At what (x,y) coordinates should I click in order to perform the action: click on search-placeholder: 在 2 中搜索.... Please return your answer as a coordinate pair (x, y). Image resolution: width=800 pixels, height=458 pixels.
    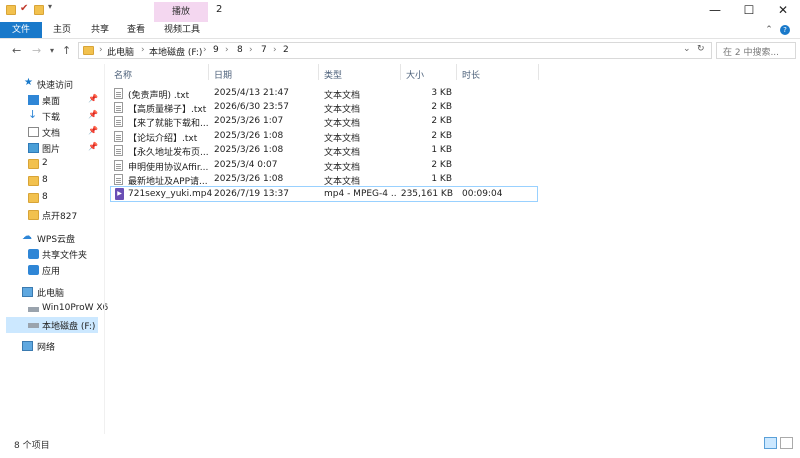
    Looking at the image, I should click on (751, 53).